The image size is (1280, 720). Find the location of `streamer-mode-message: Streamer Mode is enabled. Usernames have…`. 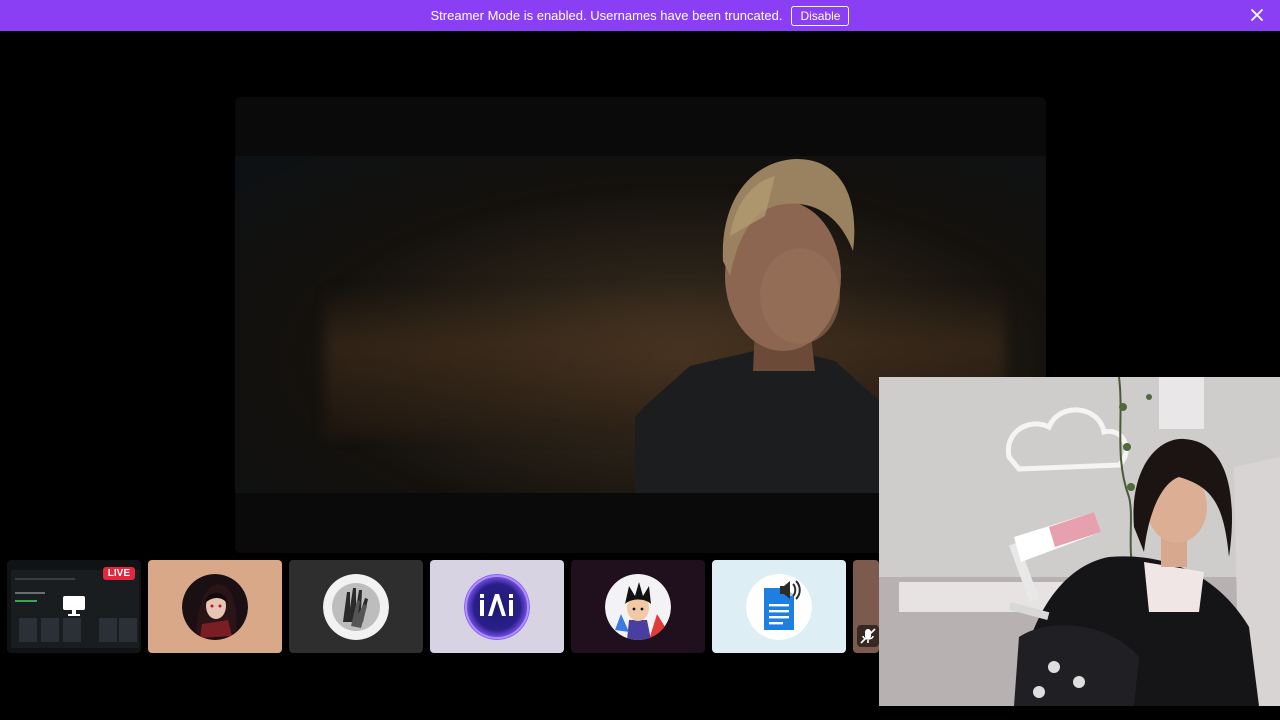

streamer-mode-message: Streamer Mode is enabled. Usernames have… is located at coordinates (606, 15).